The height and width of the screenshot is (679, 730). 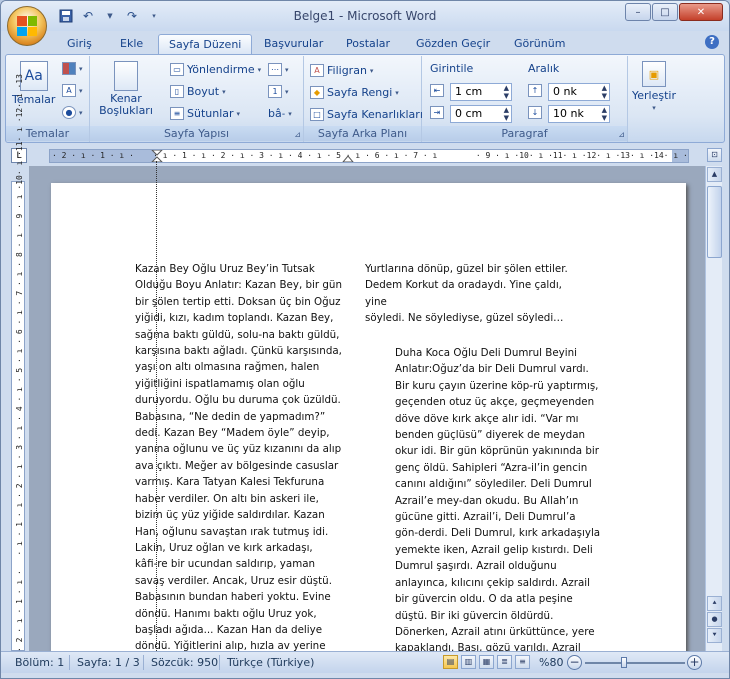 What do you see at coordinates (348, 156) in the screenshot?
I see `column-marker-icon` at bounding box center [348, 156].